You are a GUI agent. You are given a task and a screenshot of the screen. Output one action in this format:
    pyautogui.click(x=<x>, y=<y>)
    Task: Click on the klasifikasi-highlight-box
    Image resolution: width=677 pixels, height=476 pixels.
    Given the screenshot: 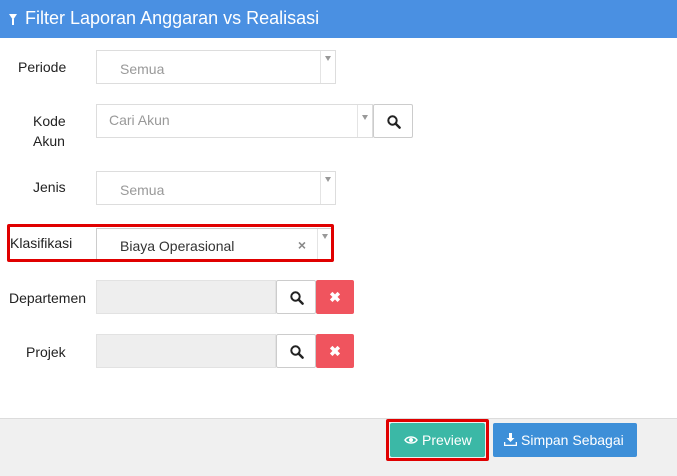 What is the action you would take?
    pyautogui.click(x=170, y=243)
    